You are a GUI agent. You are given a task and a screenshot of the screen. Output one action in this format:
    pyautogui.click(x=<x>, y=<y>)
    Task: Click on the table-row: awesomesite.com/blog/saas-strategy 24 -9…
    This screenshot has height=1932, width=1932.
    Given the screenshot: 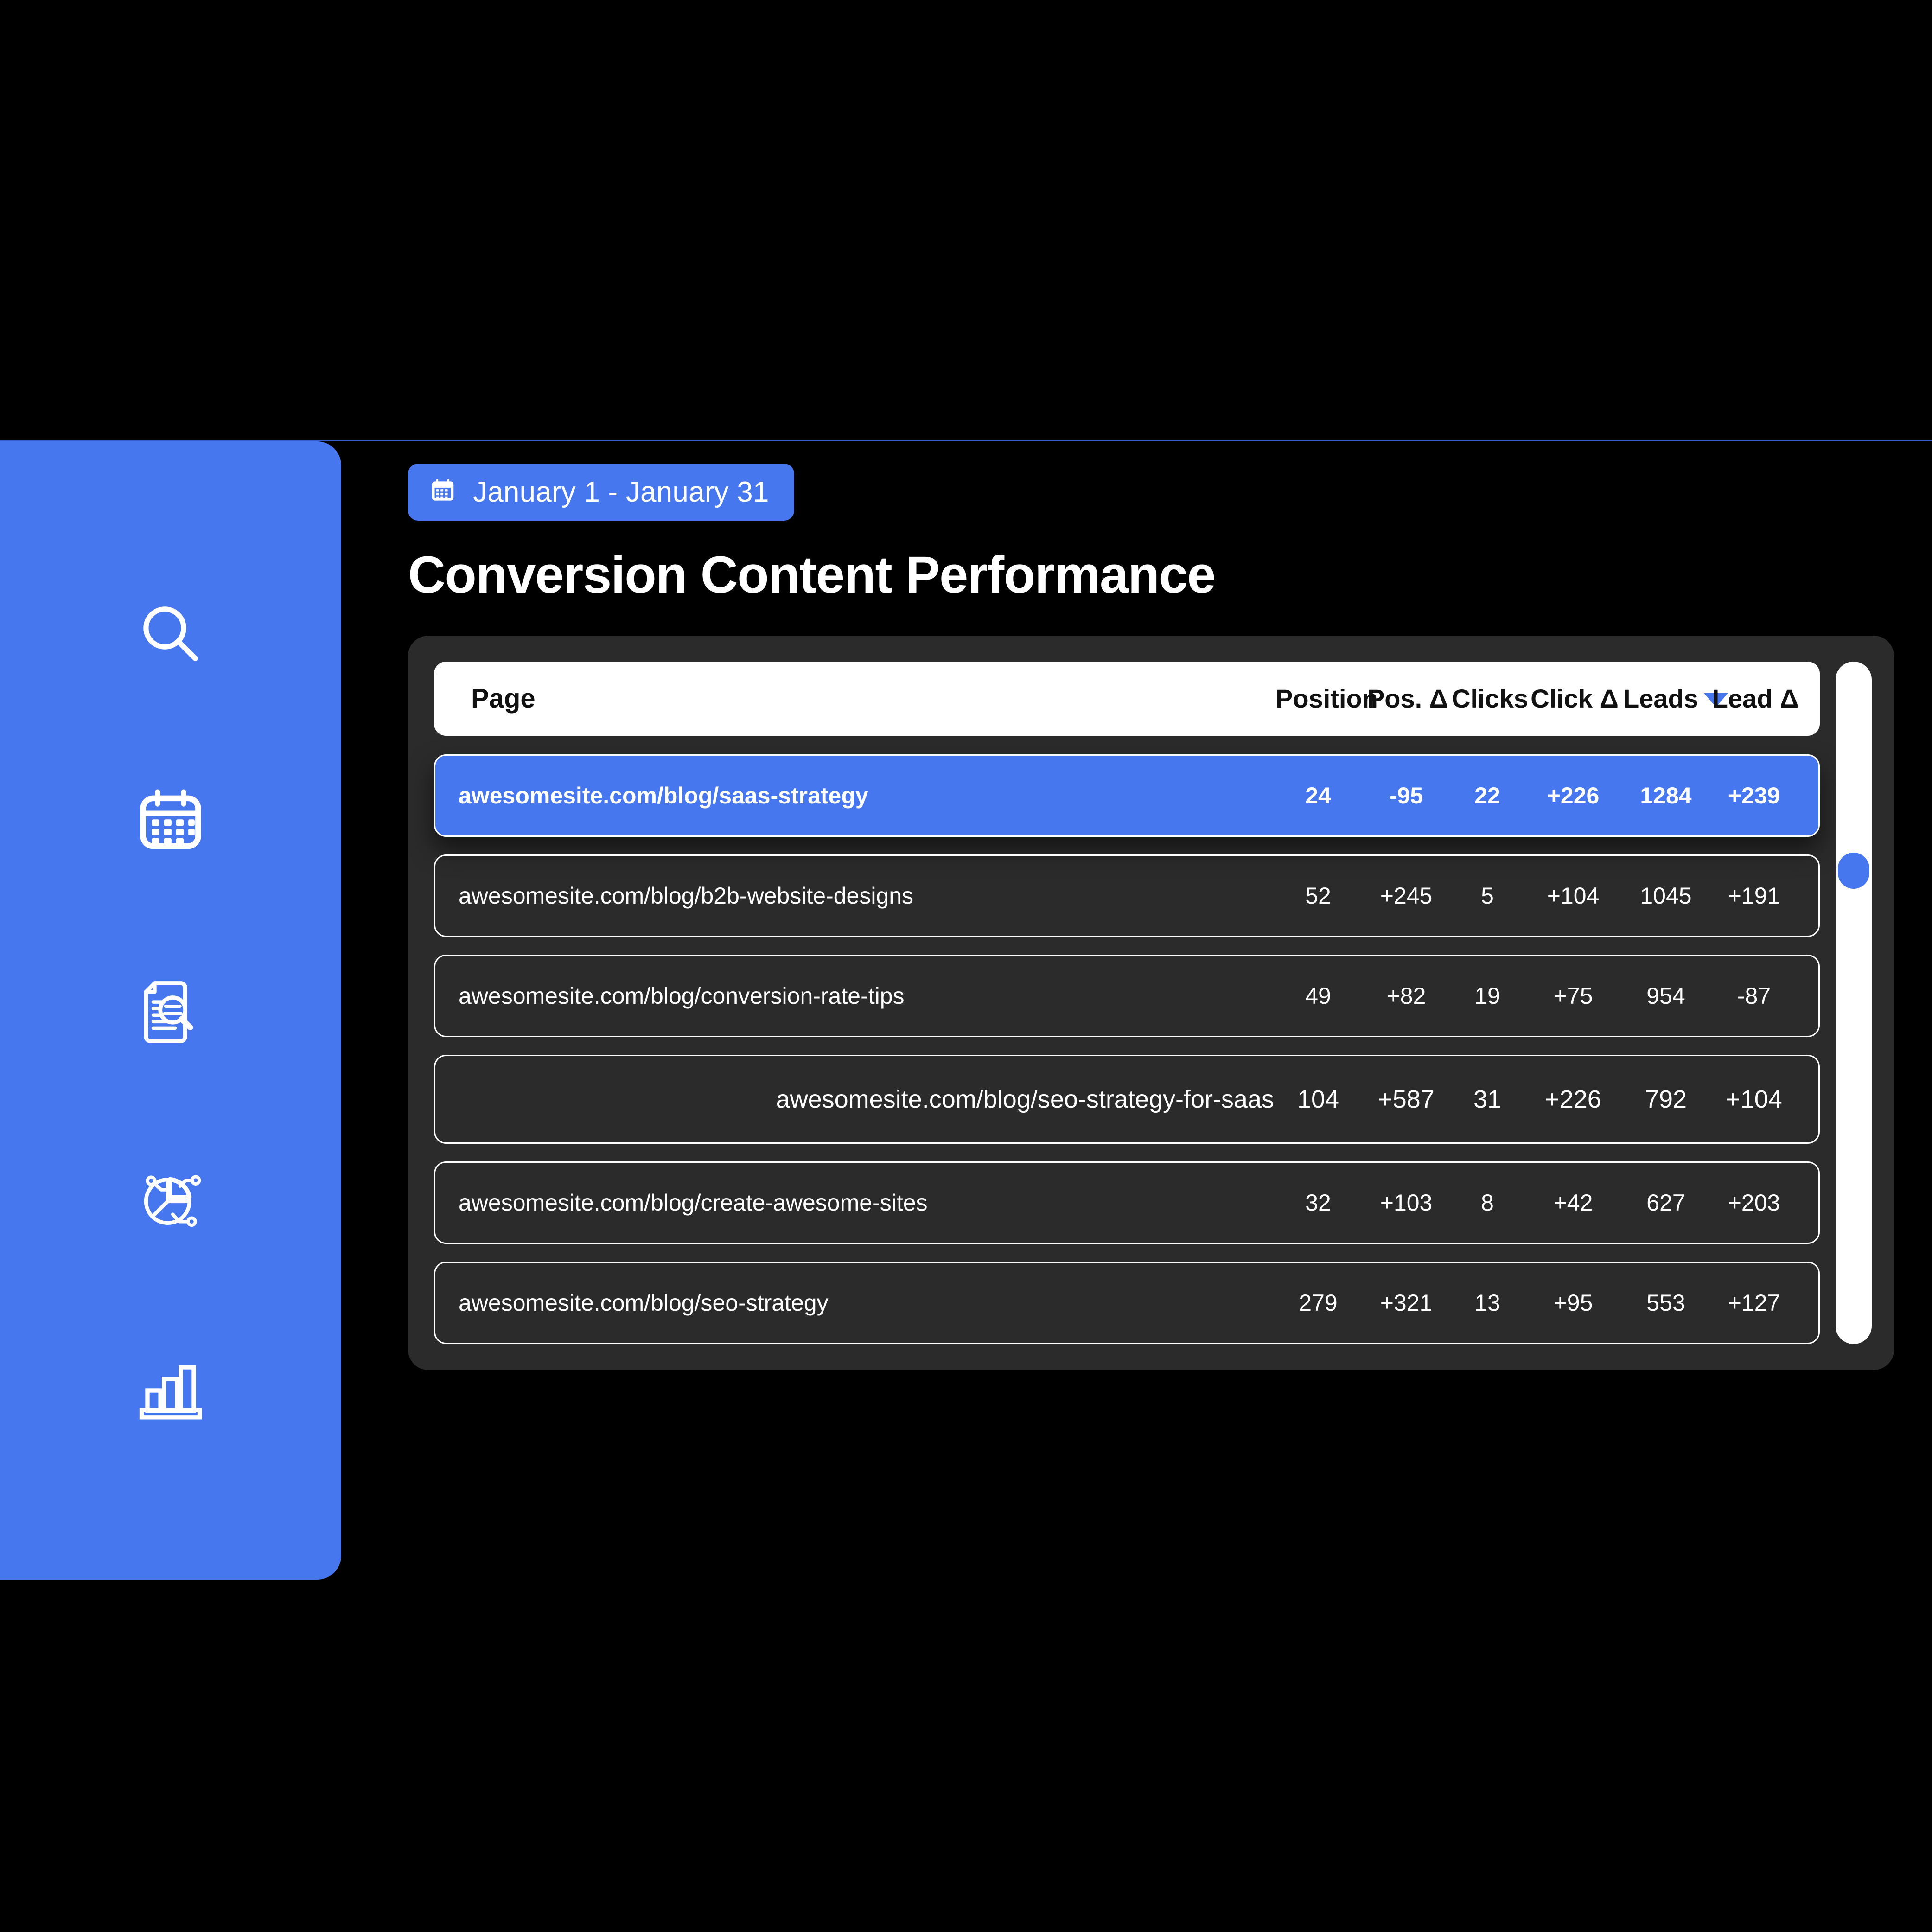 What is the action you would take?
    pyautogui.click(x=1127, y=796)
    